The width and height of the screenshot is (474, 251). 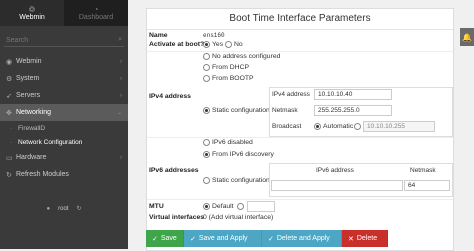 I want to click on ipv6-static-label: Static configuration, so click(x=241, y=180).